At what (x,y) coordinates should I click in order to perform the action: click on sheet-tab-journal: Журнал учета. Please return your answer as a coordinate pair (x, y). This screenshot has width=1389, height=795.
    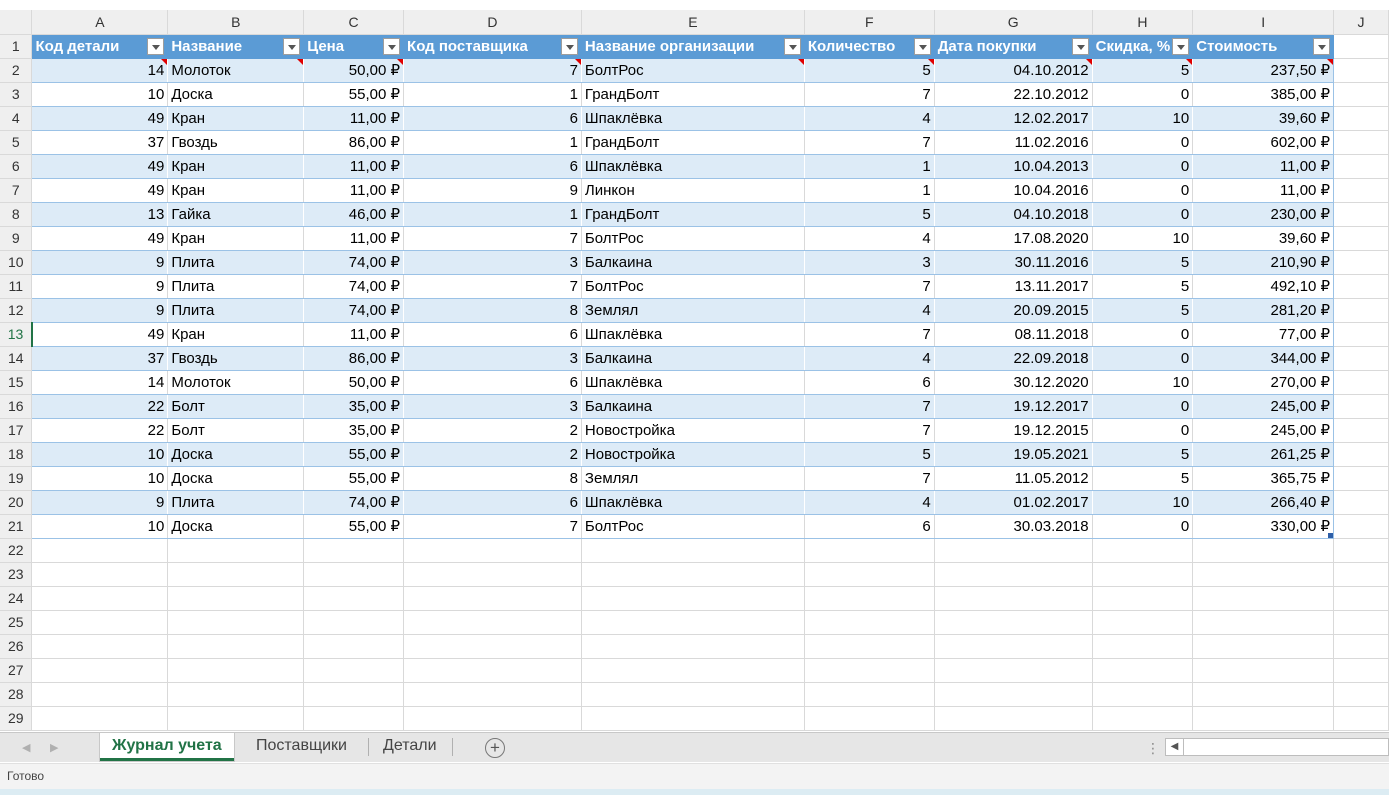
    Looking at the image, I should click on (167, 747).